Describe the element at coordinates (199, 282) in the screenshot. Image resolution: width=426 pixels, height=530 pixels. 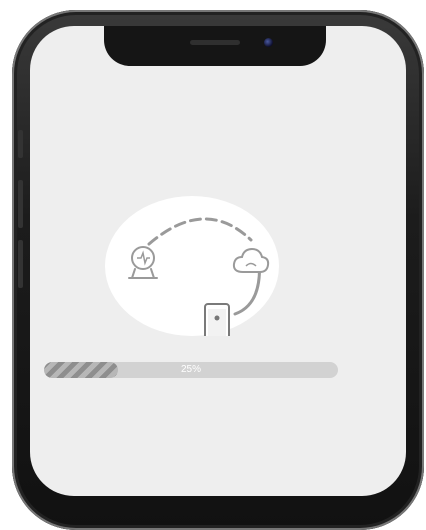
I see `connection-diagram` at that location.